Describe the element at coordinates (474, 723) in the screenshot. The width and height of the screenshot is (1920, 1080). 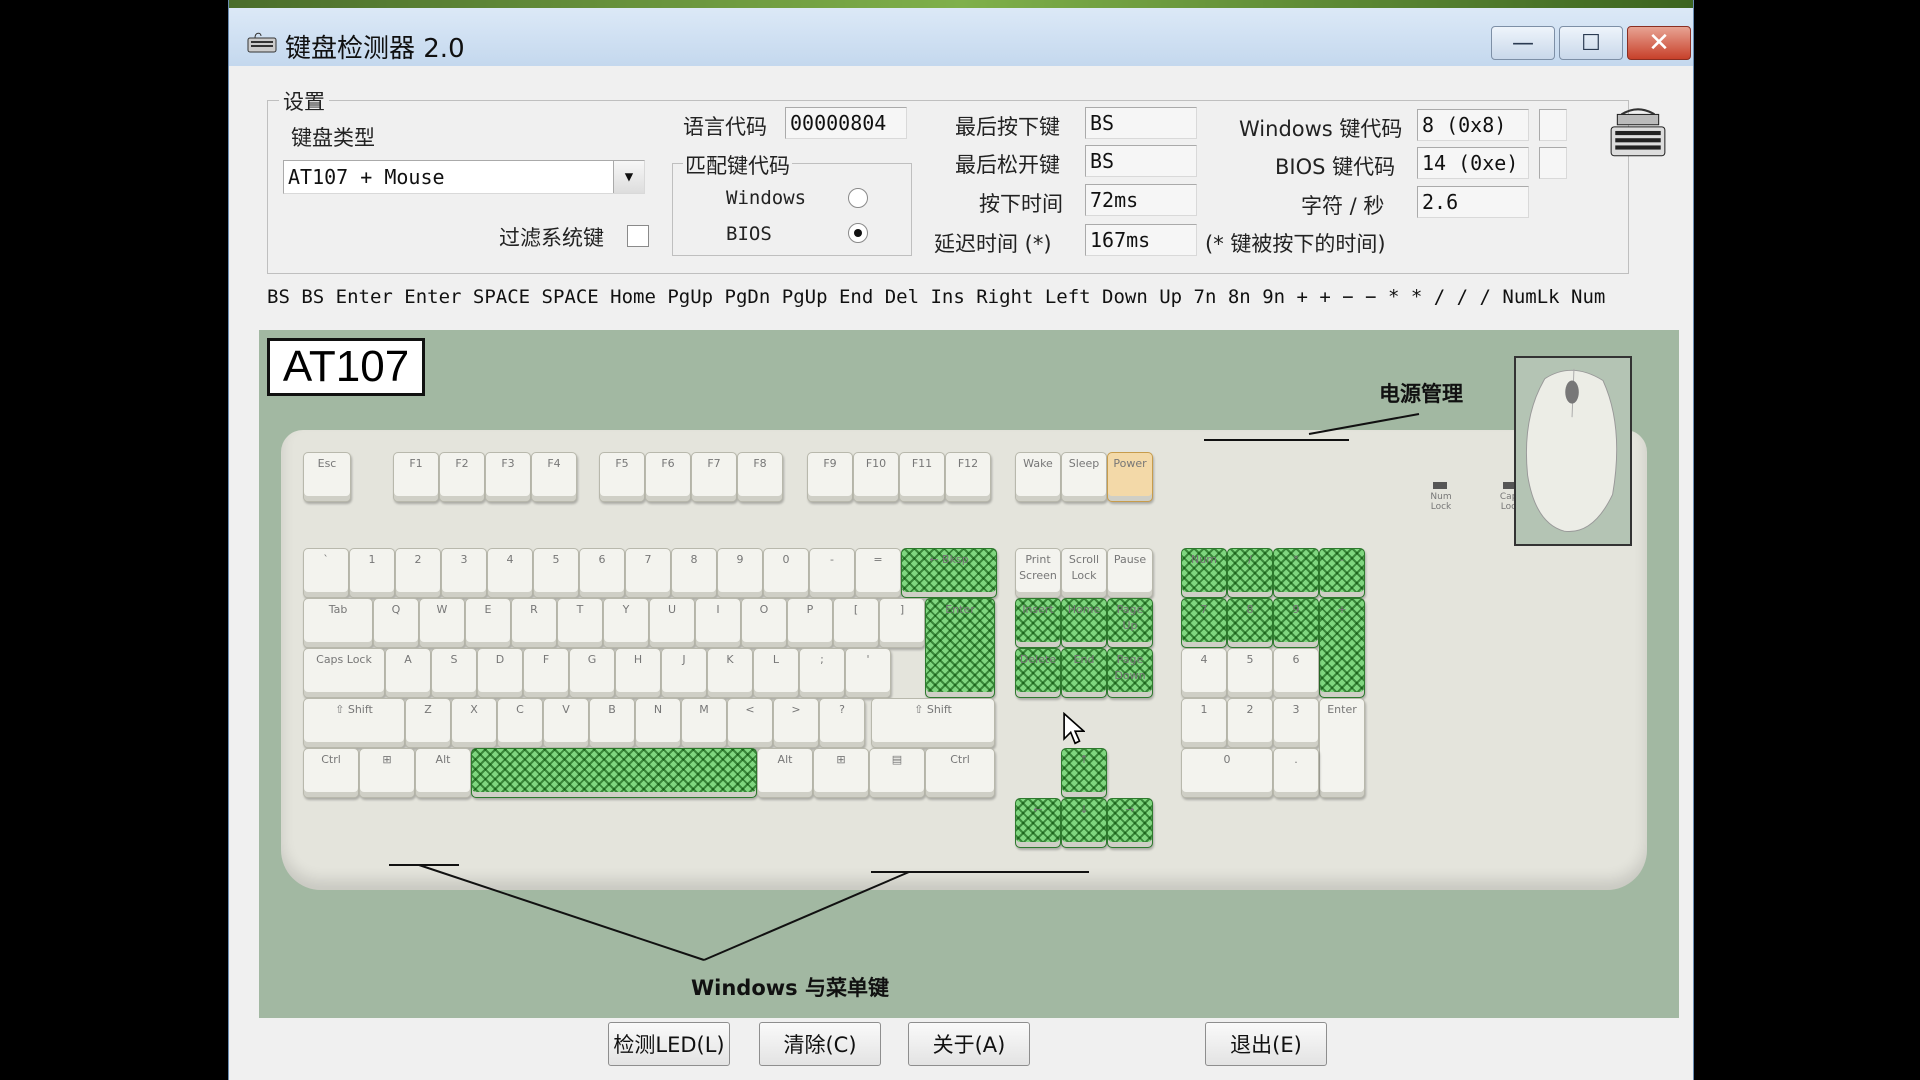
I see `key-letter: X` at that location.